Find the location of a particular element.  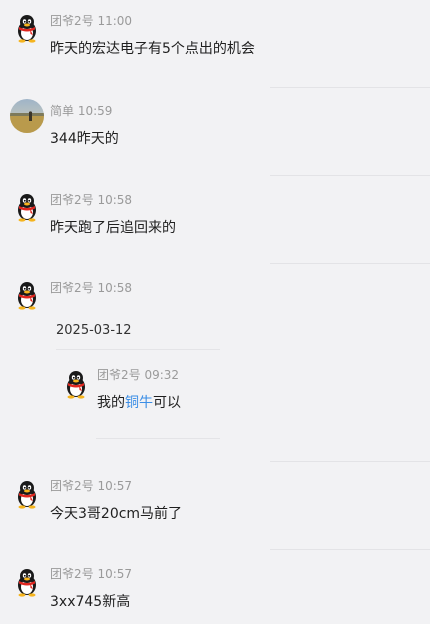

message-item: 团爷2号 11:00 昨天的宏达电子有5个点出的机会 is located at coordinates (215, 44).